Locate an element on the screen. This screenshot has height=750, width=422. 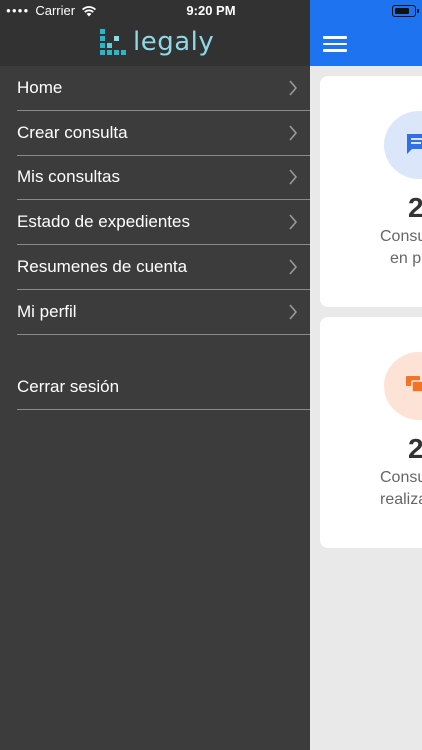
hamburger-menu-icon is located at coordinates (335, 44).